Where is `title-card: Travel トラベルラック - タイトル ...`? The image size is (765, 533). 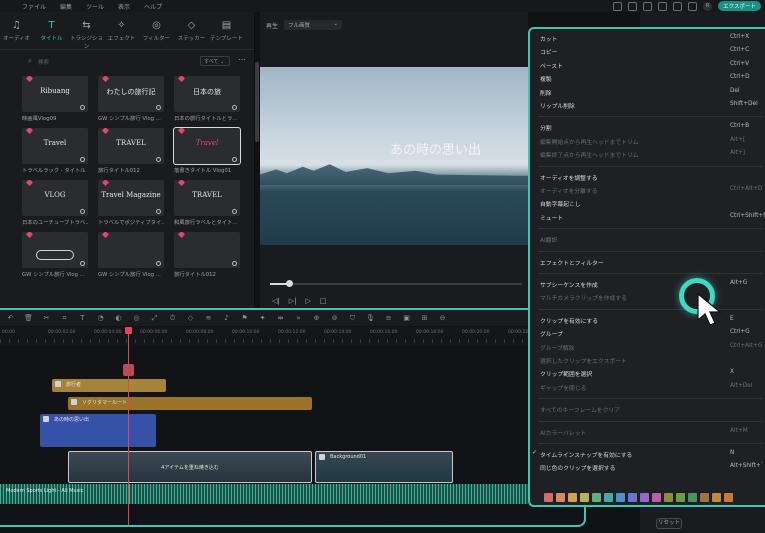 title-card: Travel トラベルラック - タイトル ... is located at coordinates (55, 152).